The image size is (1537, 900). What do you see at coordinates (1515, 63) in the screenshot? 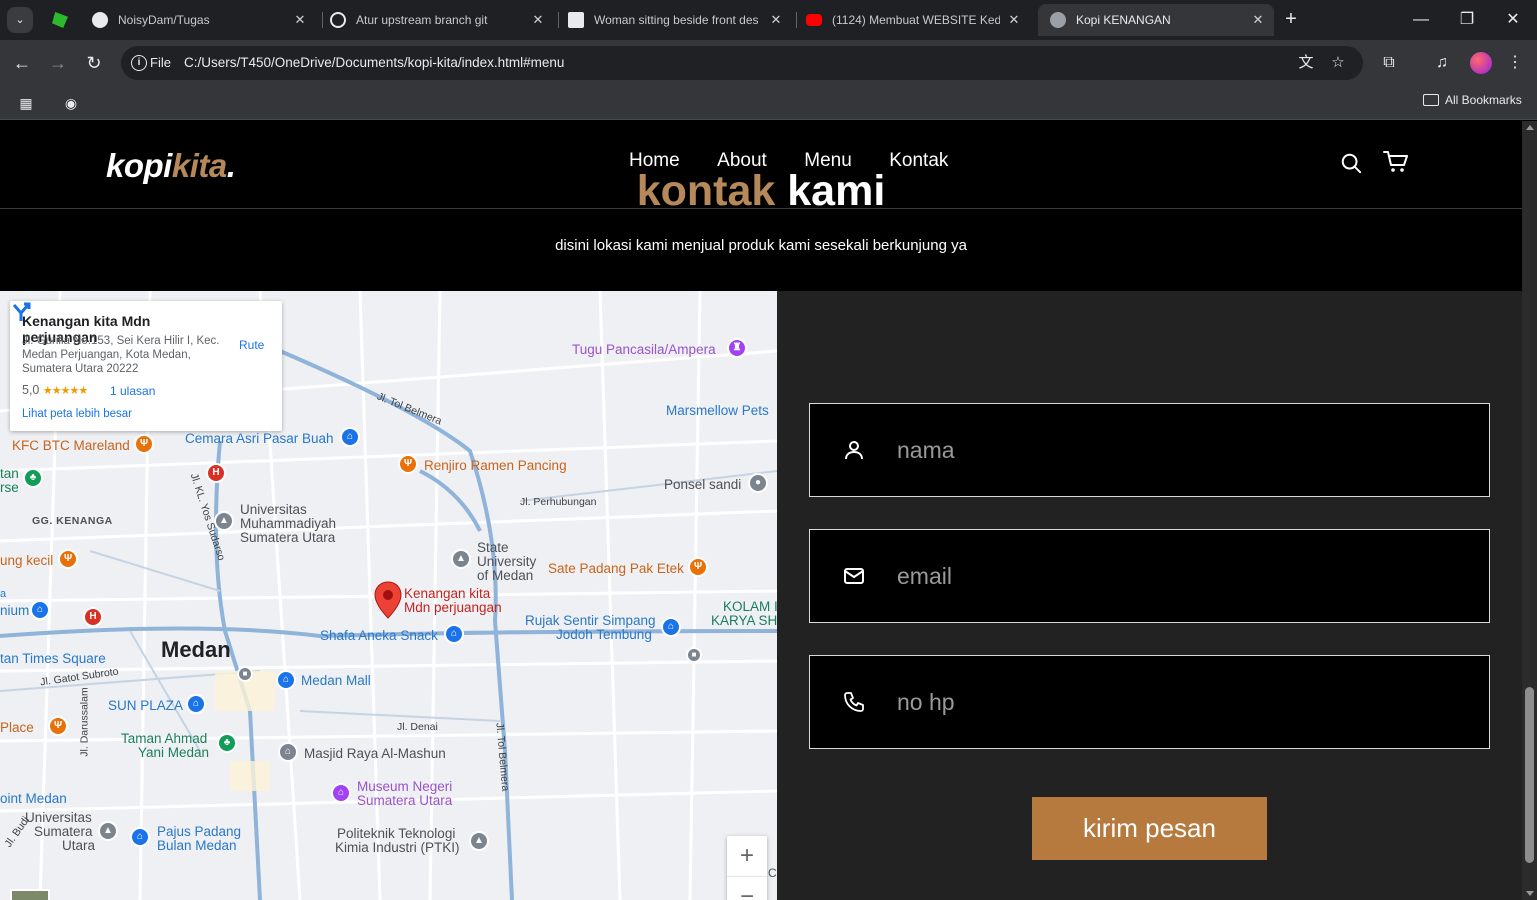
I see `menu-kebab-icon: ⋮` at bounding box center [1515, 63].